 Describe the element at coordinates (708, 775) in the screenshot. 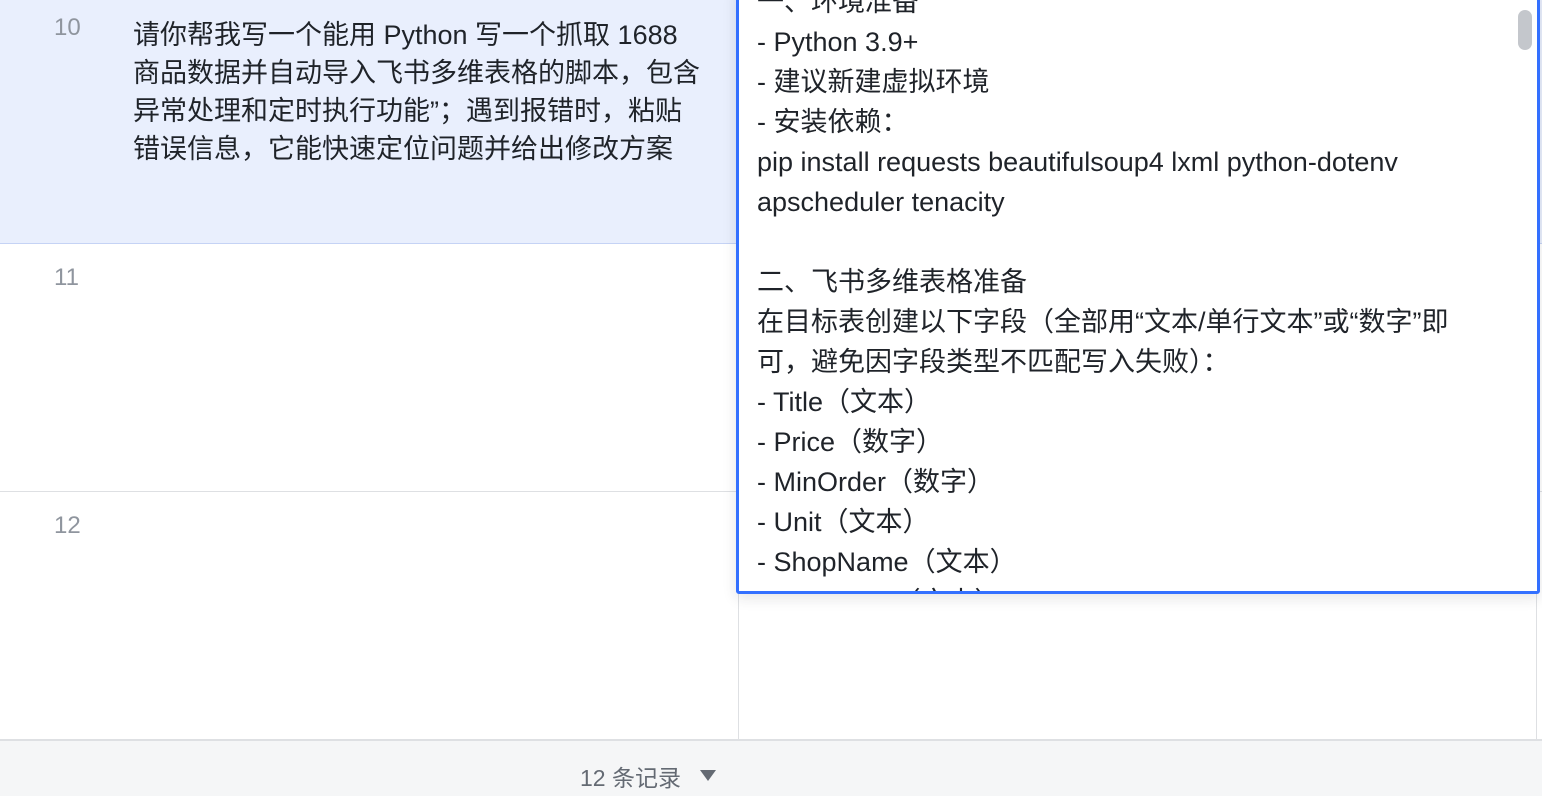

I see `caret-down-icon` at that location.